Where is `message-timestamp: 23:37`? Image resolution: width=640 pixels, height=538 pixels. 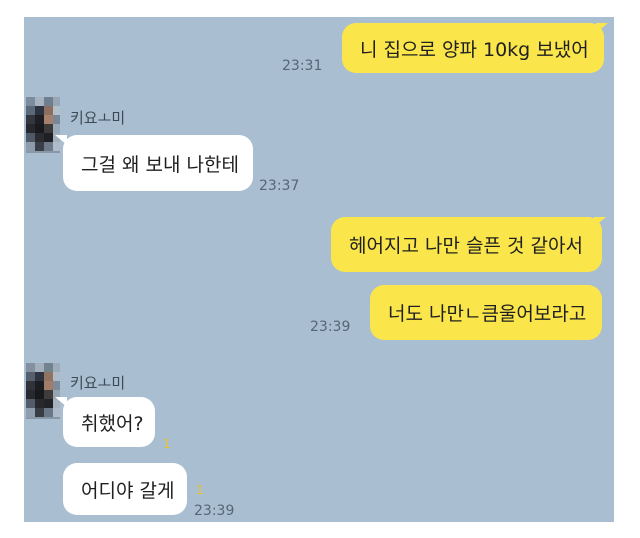 message-timestamp: 23:37 is located at coordinates (279, 186).